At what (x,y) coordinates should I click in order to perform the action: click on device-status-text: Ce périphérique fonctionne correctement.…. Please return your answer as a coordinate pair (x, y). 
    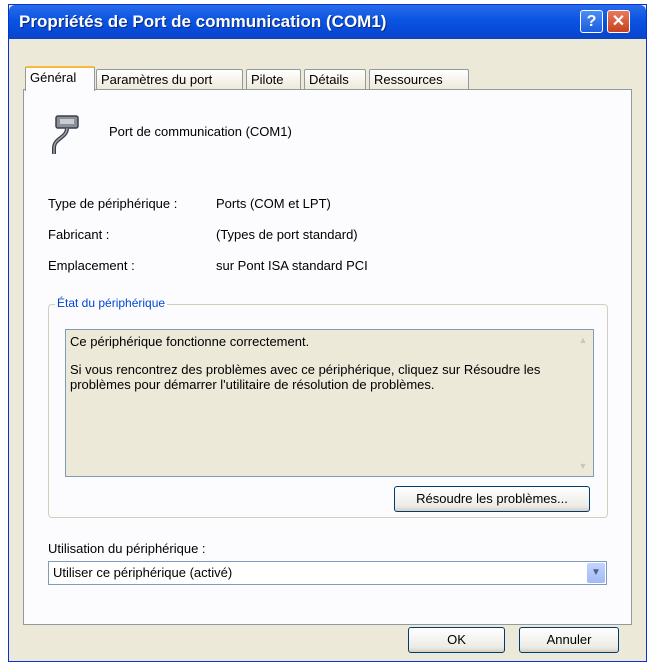
    Looking at the image, I should click on (319, 369).